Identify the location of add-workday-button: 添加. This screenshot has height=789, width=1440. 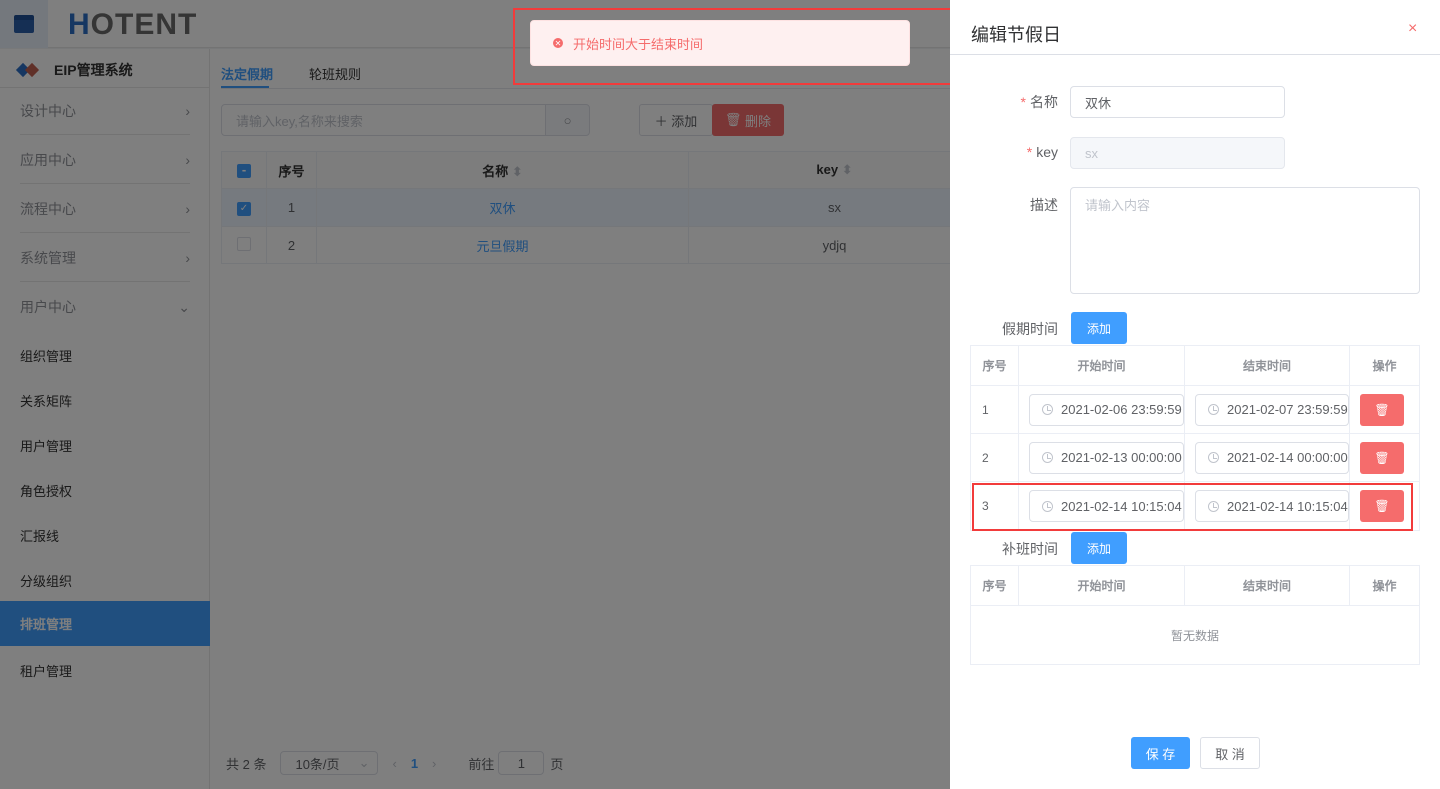
(1099, 548).